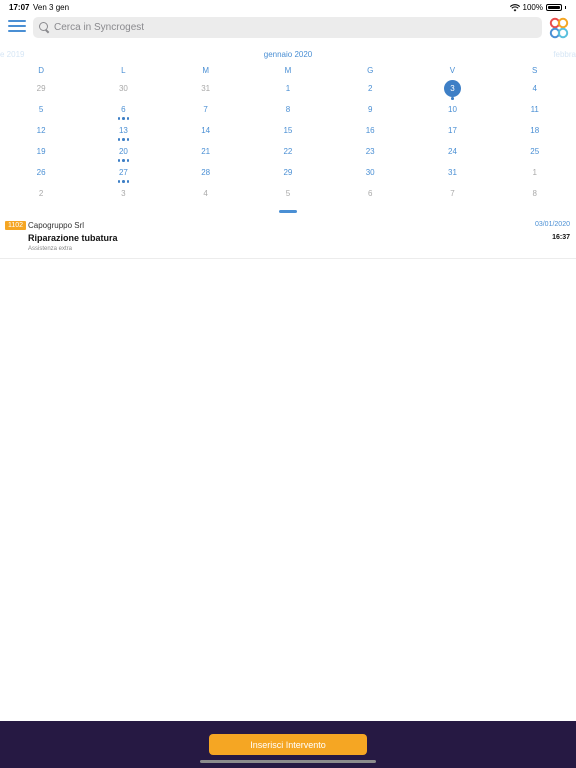 The height and width of the screenshot is (768, 576). I want to click on status-indicators: 100%, so click(537, 7).